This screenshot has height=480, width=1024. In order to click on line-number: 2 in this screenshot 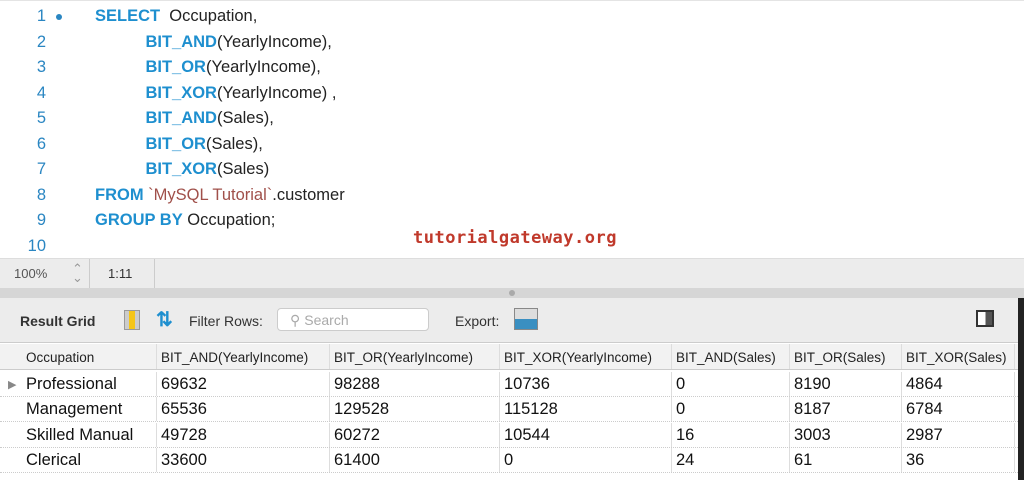, I will do `click(41, 41)`.